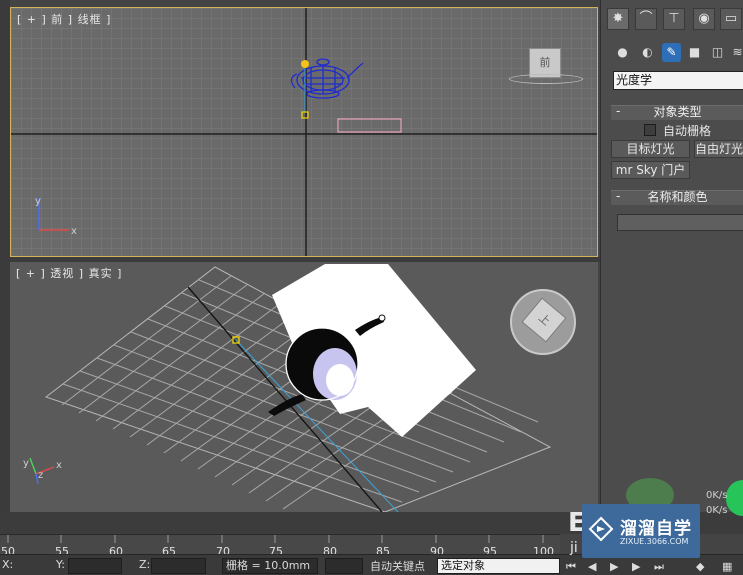 This screenshot has width=743, height=575. Describe the element at coordinates (727, 566) in the screenshot. I see `time-config-icon: ▦` at that location.